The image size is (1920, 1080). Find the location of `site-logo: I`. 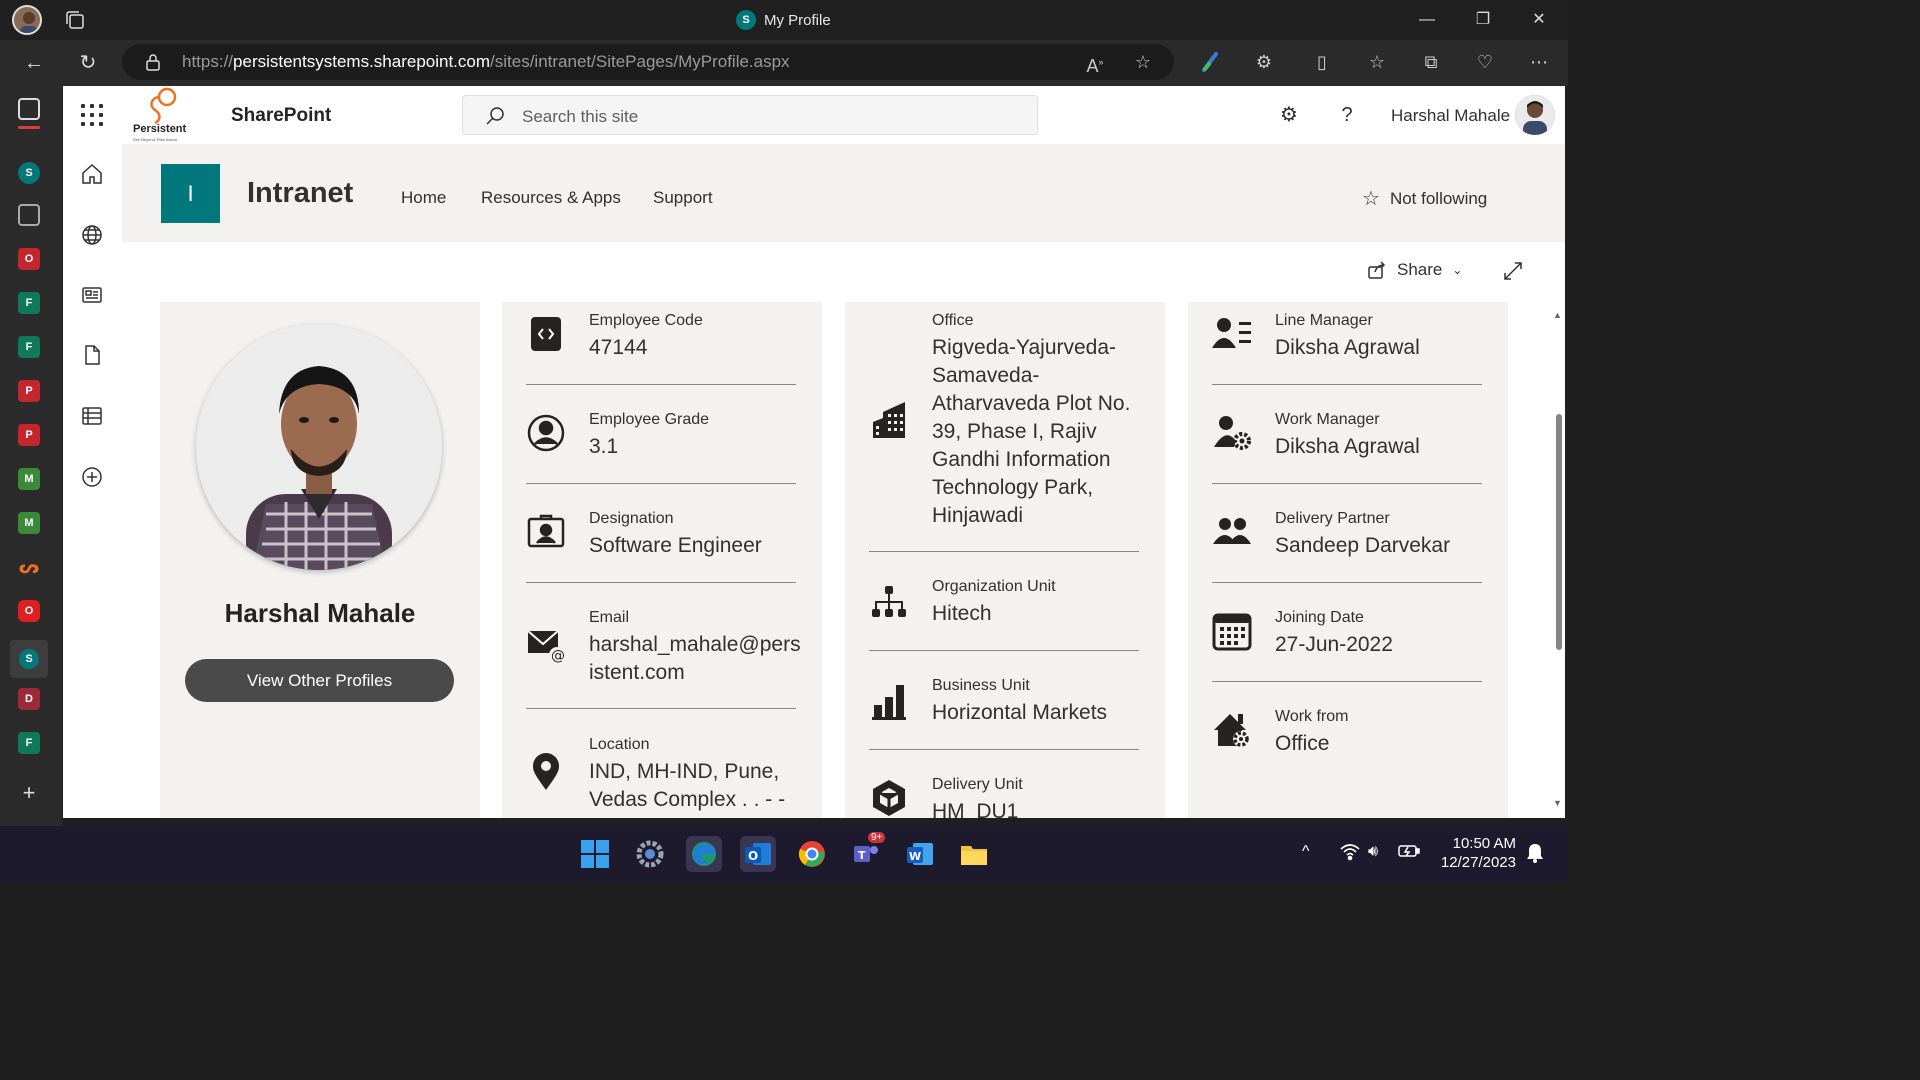

site-logo: I is located at coordinates (190, 193).